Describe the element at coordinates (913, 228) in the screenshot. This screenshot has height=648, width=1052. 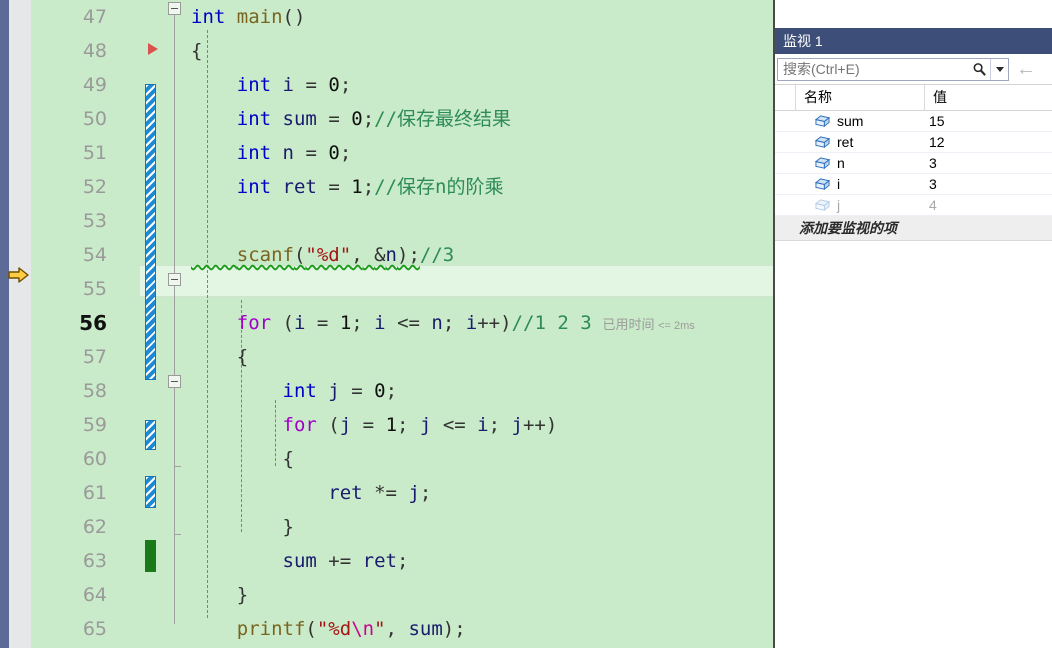
I see `watch-add-item-placeholder: 添加要监视的项` at that location.